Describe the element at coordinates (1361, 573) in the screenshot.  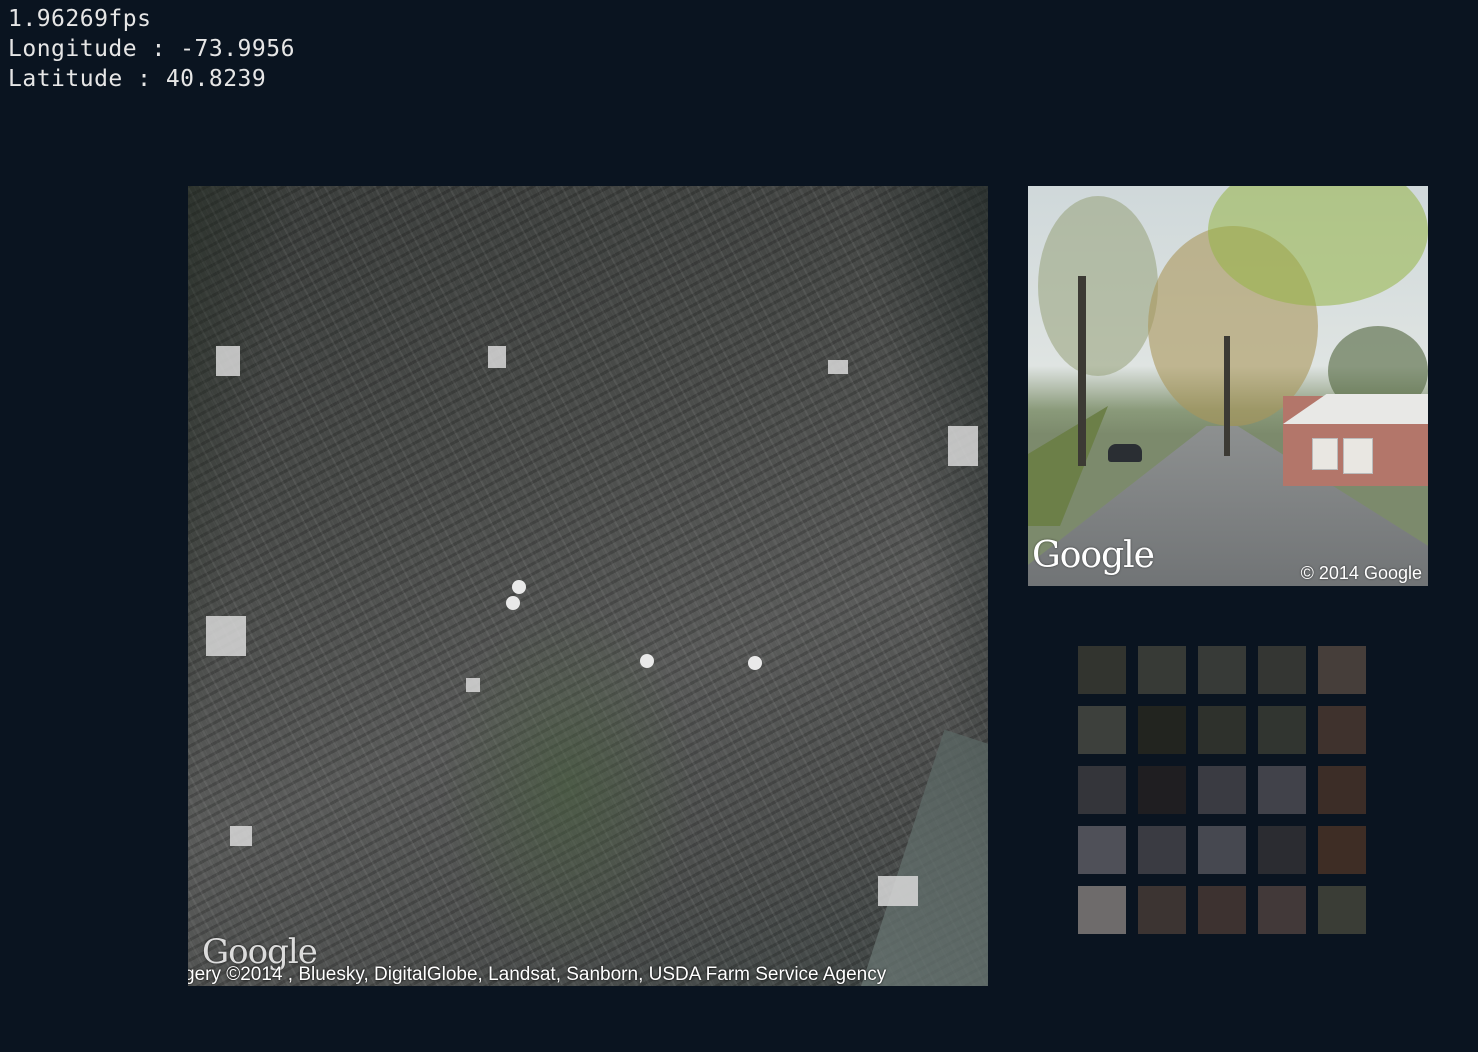
I see `copyright-notice: © 2014 Google` at that location.